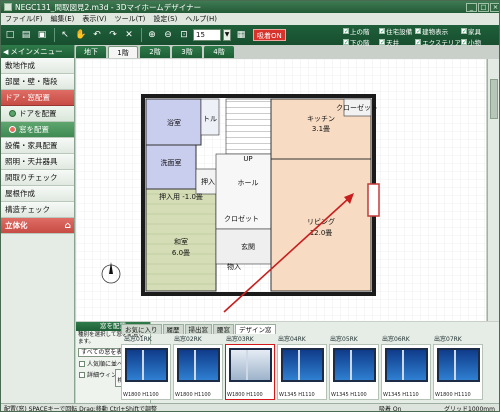 The height and width of the screenshot is (412, 500). Describe the element at coordinates (184, 35) in the screenshot. I see `zoom-fit-icon: ⊡` at that location.